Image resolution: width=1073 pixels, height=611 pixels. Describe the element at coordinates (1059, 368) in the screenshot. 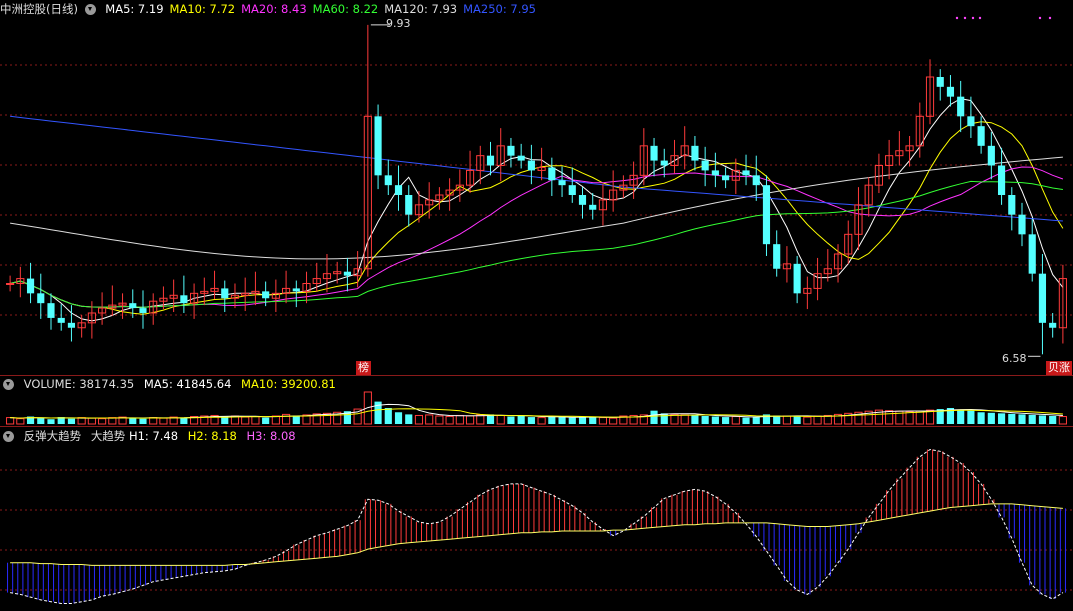

I see `rise-tag: 贝涨` at that location.